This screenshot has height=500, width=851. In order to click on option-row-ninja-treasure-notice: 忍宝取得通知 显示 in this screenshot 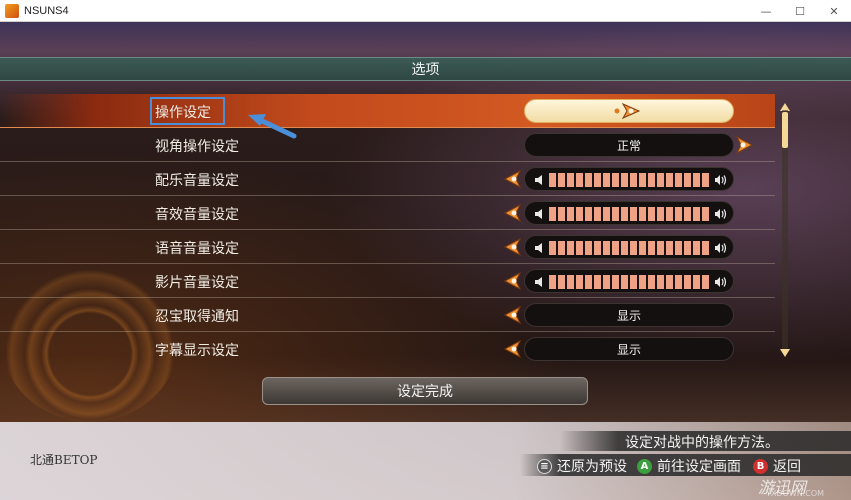, I will do `click(387, 315)`.